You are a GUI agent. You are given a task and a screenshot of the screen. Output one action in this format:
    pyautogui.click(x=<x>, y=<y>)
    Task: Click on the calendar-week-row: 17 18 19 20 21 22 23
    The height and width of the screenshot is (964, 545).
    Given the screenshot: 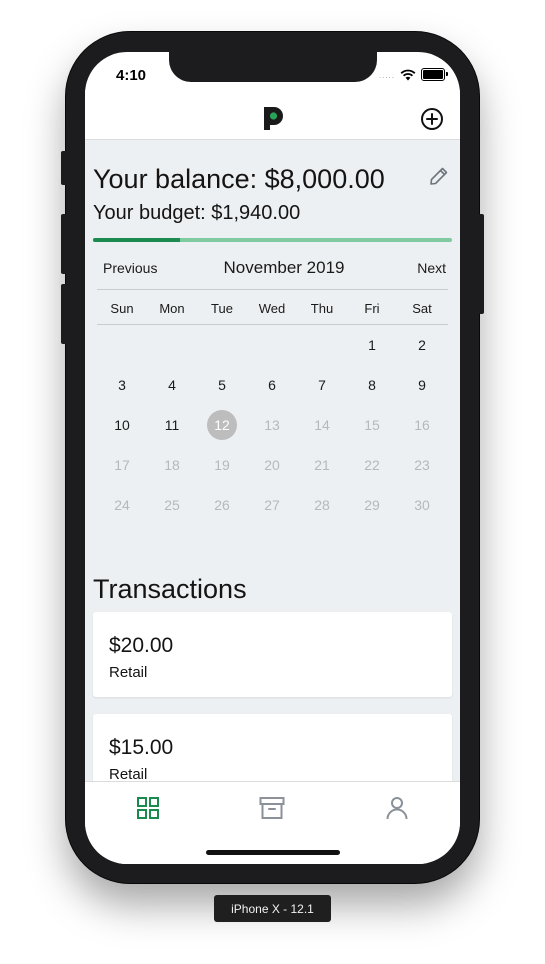 What is the action you would take?
    pyautogui.click(x=272, y=465)
    